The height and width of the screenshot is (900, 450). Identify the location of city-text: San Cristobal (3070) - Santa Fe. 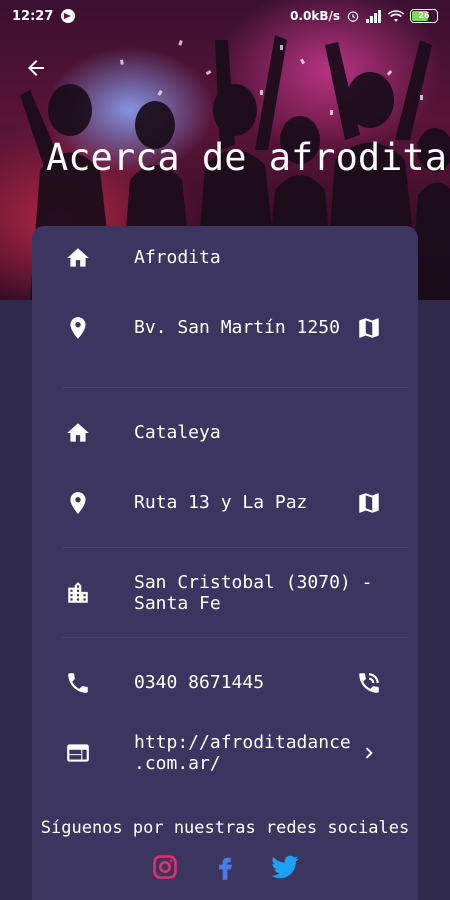
(253, 593).